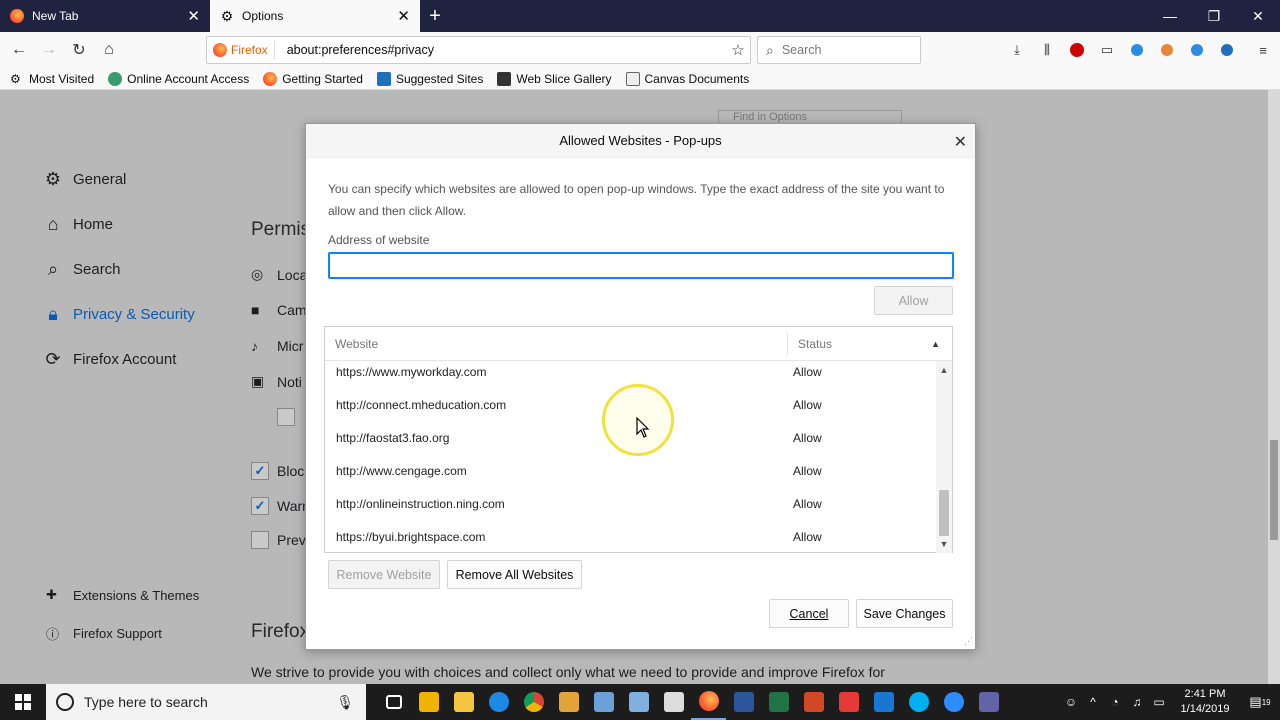 This screenshot has width=1280, height=720. What do you see at coordinates (313, 78) in the screenshot?
I see `bookmark-item: Getting Started` at bounding box center [313, 78].